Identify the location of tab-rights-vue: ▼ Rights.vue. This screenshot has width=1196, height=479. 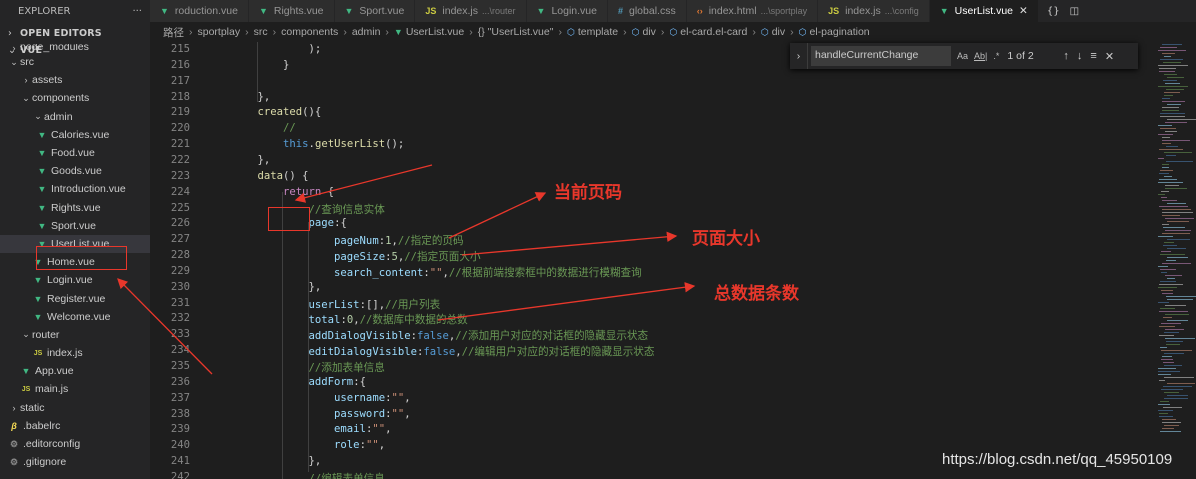
(291, 11).